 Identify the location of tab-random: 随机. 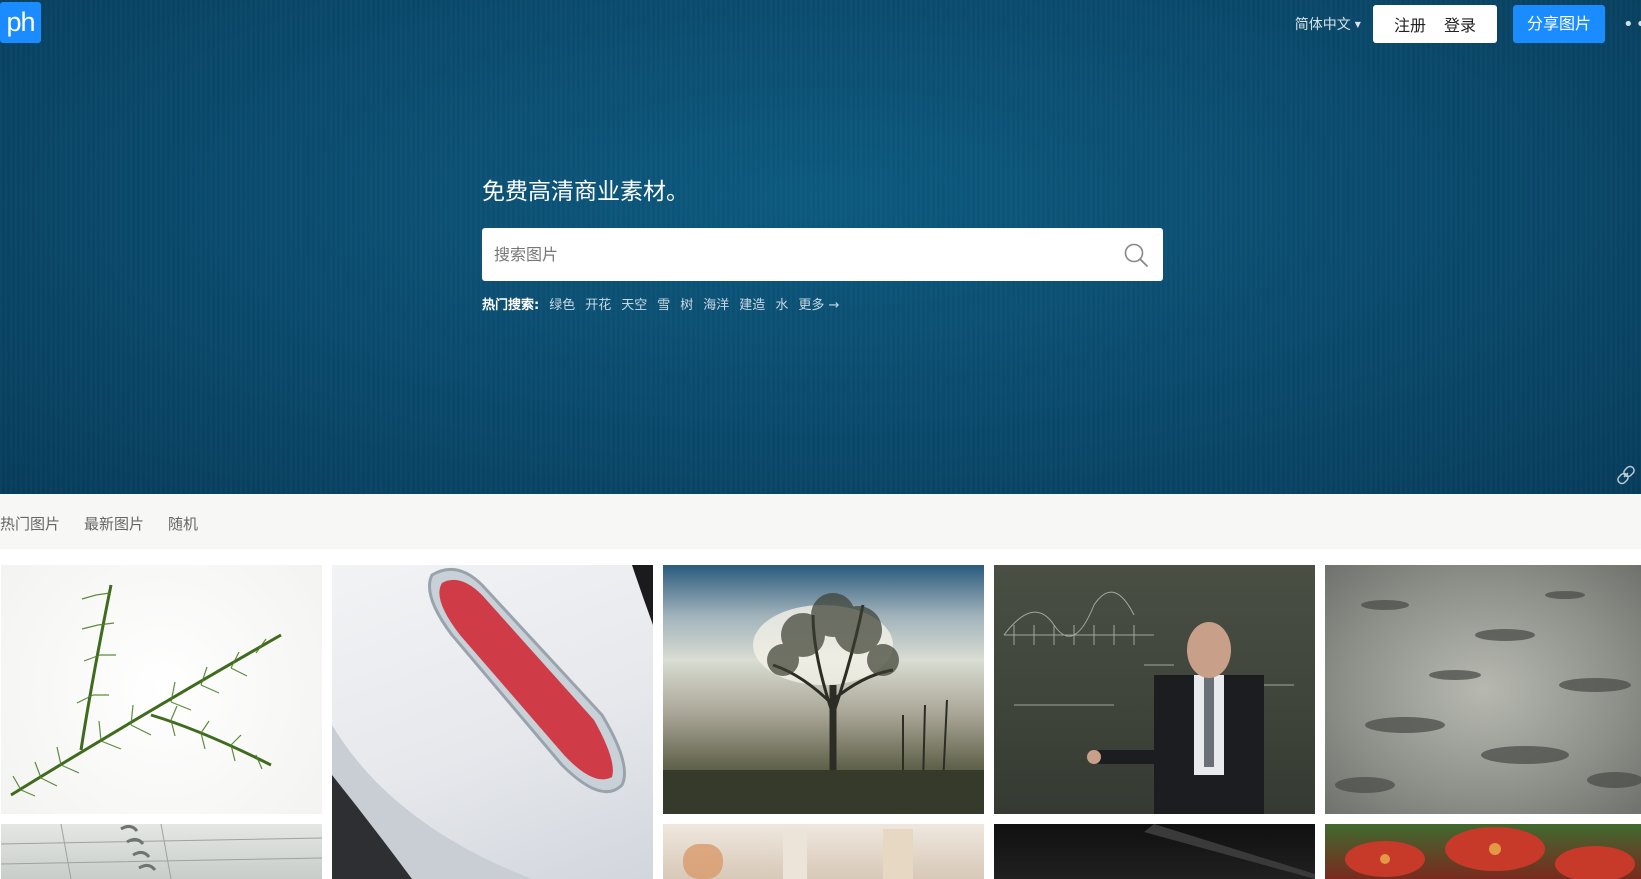
(183, 523).